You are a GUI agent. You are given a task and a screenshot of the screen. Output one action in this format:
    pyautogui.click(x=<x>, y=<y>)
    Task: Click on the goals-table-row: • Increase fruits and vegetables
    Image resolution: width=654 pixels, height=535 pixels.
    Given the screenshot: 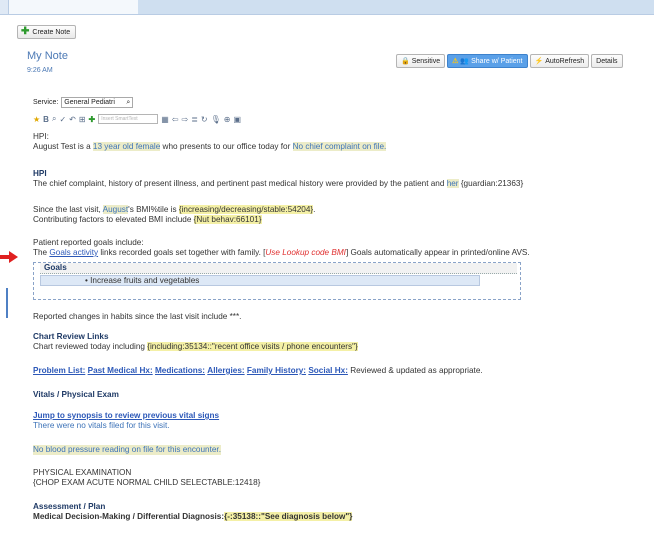 What is the action you would take?
    pyautogui.click(x=260, y=280)
    